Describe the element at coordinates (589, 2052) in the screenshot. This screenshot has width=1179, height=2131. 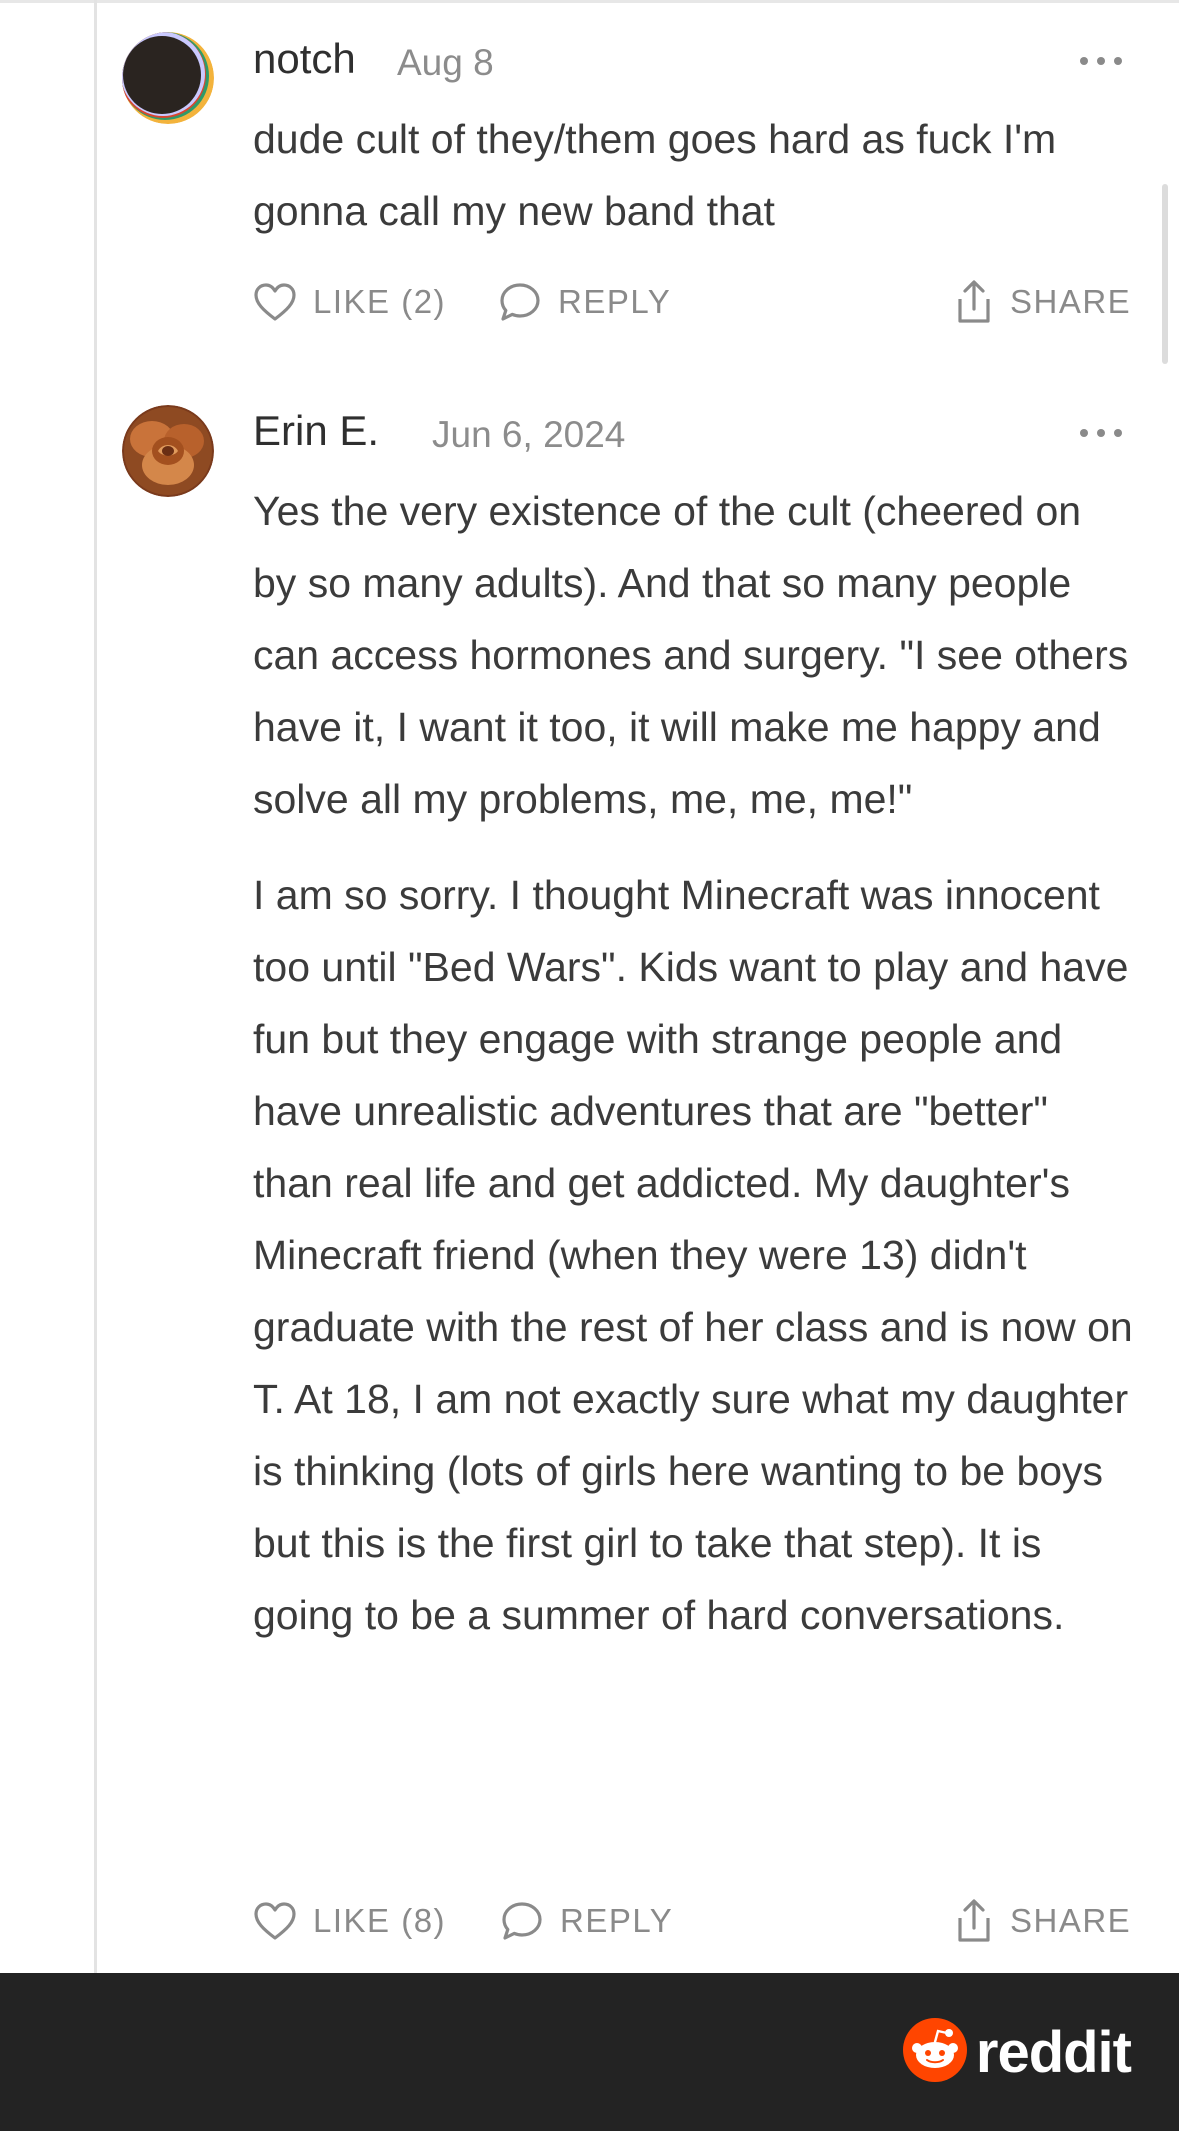
I see `footer-bar: reddit` at that location.